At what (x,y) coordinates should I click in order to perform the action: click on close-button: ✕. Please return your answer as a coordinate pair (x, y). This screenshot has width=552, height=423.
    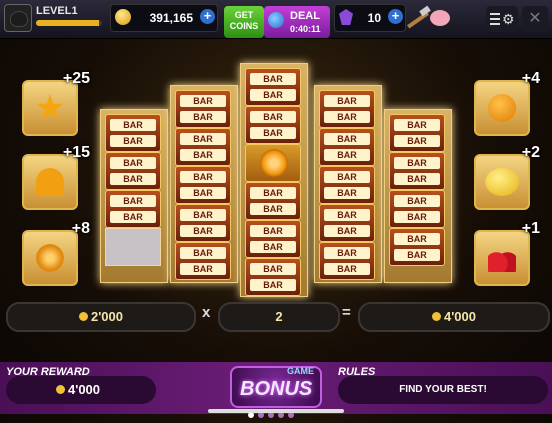
    Looking at the image, I should click on (535, 19).